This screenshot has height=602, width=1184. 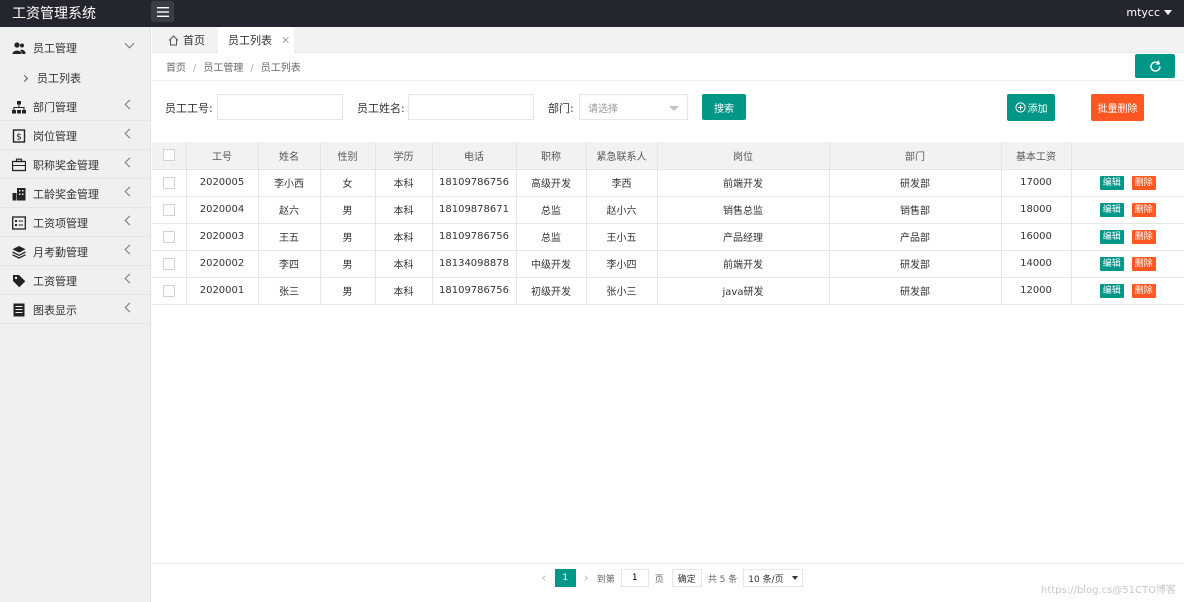 I want to click on breadcrumb-item: 员工列表, so click(x=280, y=68).